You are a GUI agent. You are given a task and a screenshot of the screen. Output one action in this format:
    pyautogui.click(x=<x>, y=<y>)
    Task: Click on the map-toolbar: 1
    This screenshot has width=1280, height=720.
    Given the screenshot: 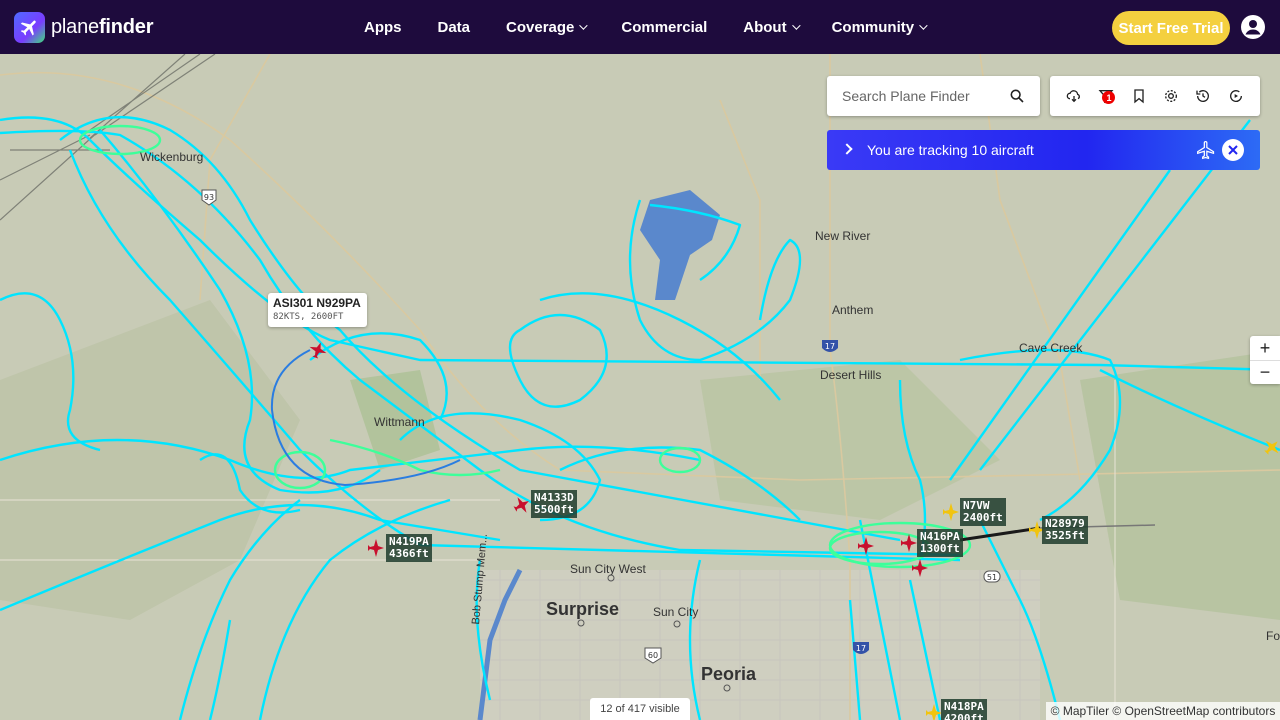 What is the action you would take?
    pyautogui.click(x=1155, y=96)
    